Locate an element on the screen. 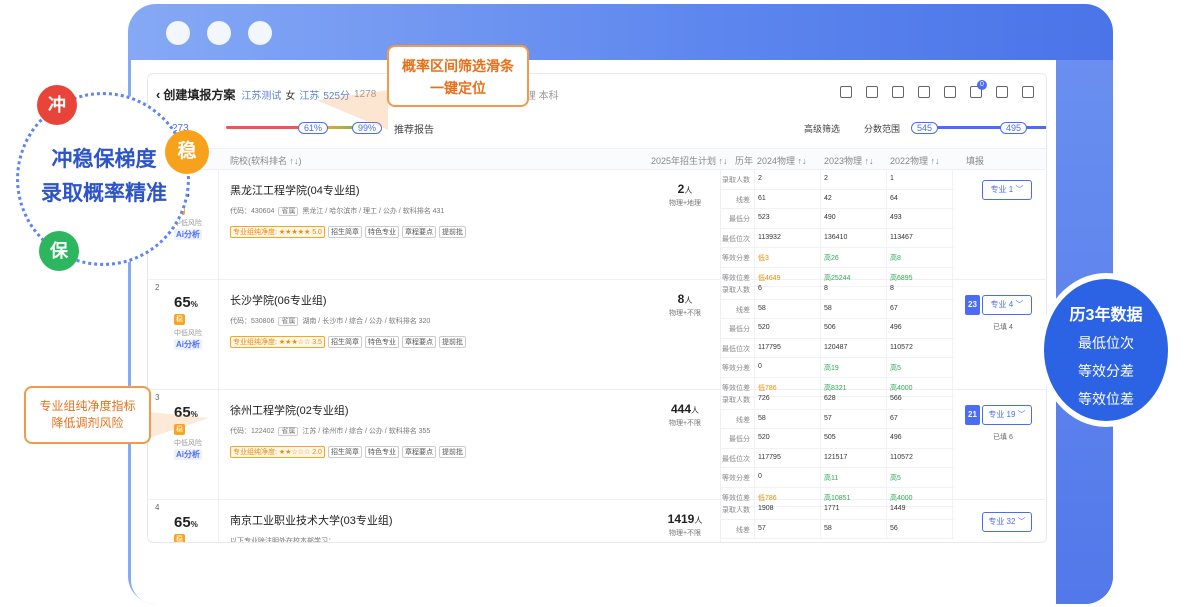 Image resolution: width=1200 pixels, height=607 pixels. tag-list: 专业组纯净度: ★★★☆☆ 3.5 招生简章 特色专业 章程要点 提前批 is located at coordinates (348, 342).